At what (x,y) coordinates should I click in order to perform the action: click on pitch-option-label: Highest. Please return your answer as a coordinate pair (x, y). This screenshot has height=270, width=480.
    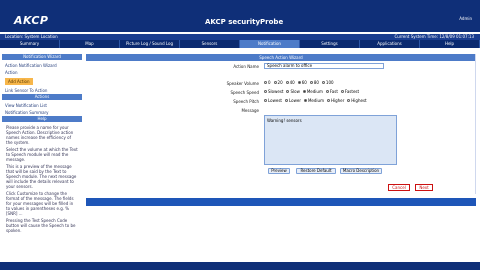
    Looking at the image, I should click on (359, 100).